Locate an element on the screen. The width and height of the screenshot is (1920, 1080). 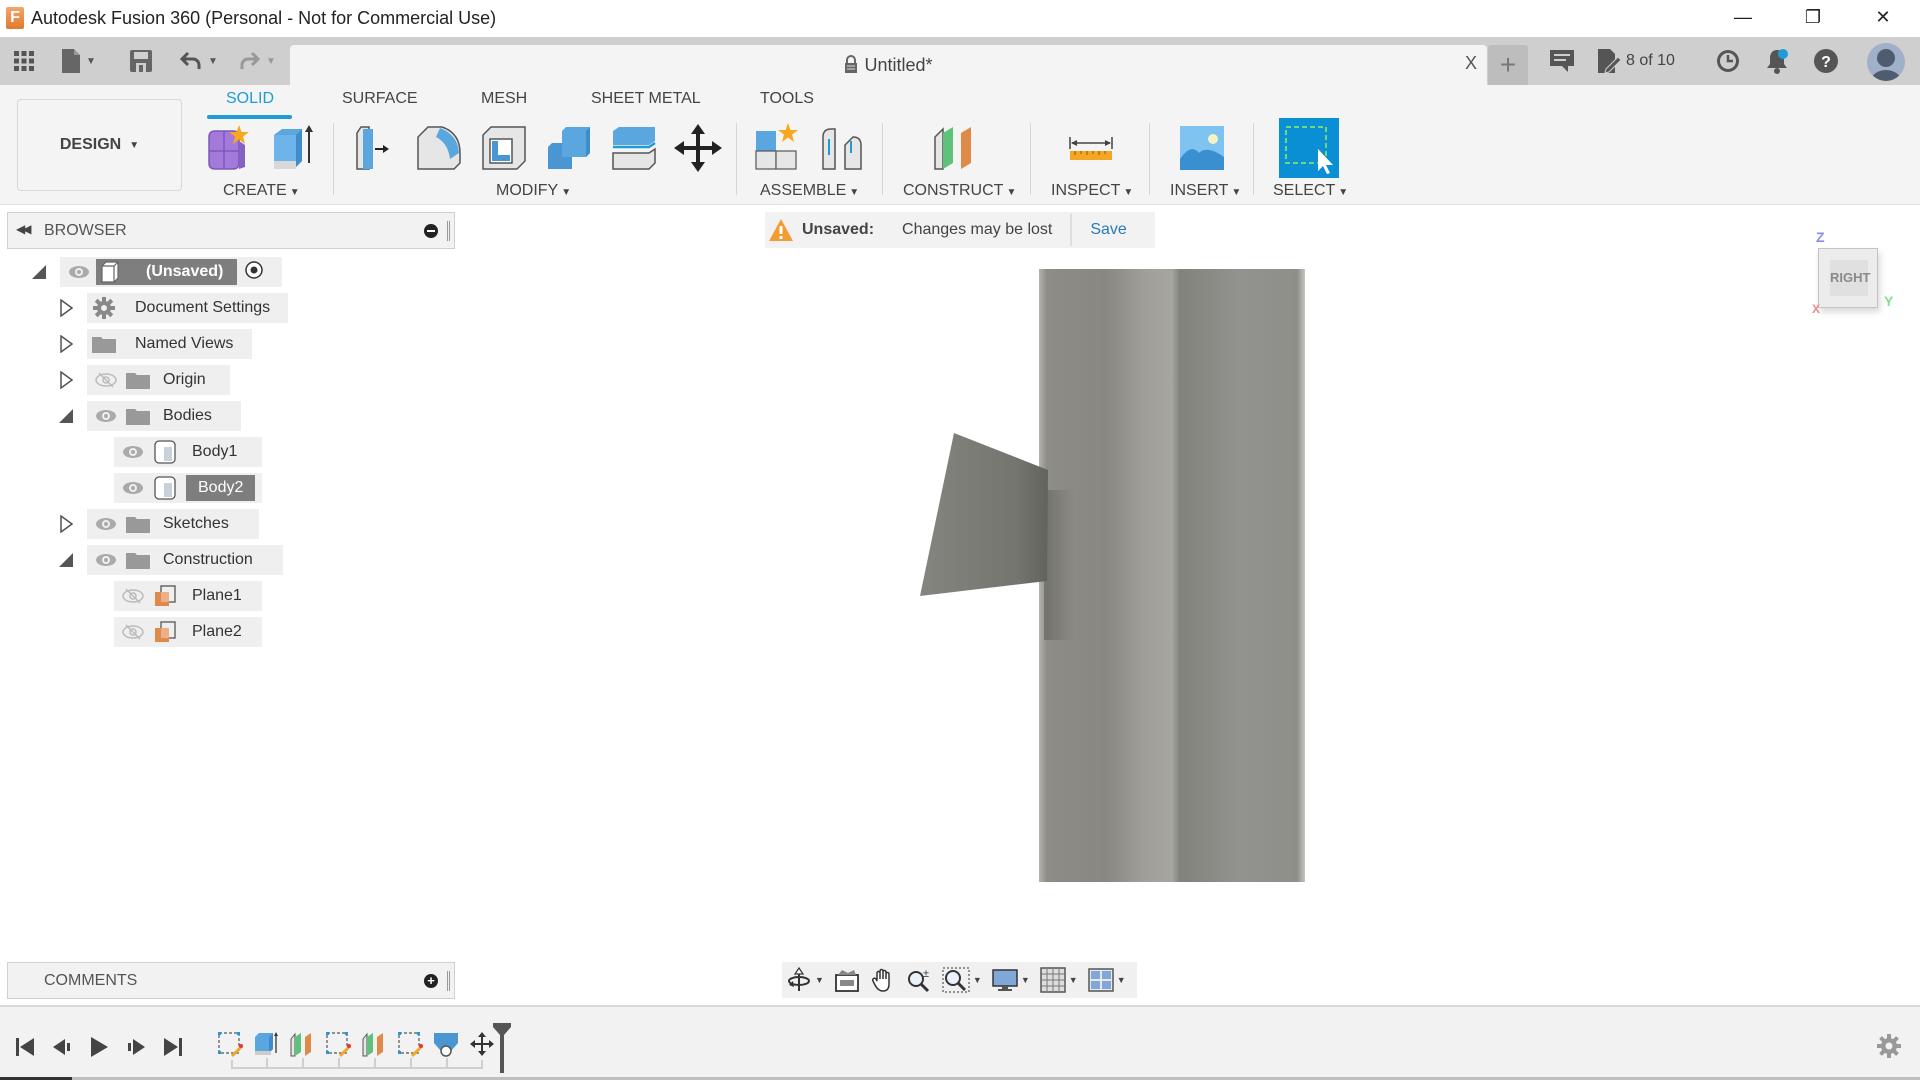
axis-x-label: X is located at coordinates (1816, 309).